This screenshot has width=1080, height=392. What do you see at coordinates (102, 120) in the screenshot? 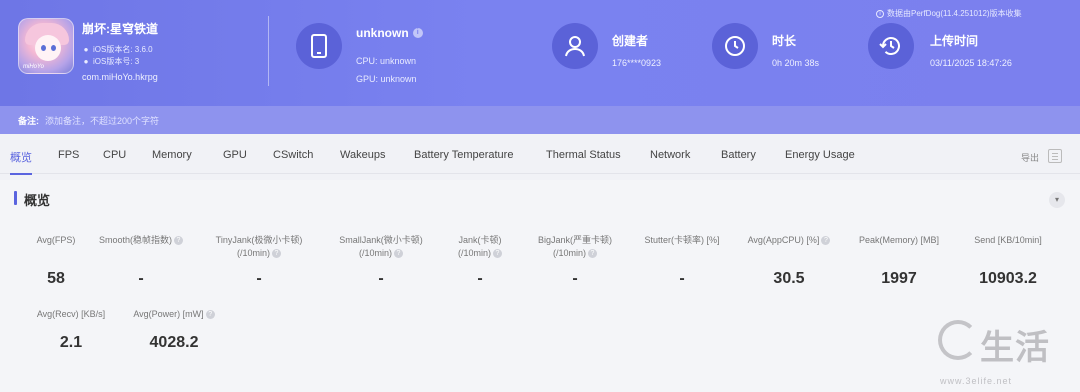
I see `remark-input: 添加备注，不超过200个字符` at bounding box center [102, 120].